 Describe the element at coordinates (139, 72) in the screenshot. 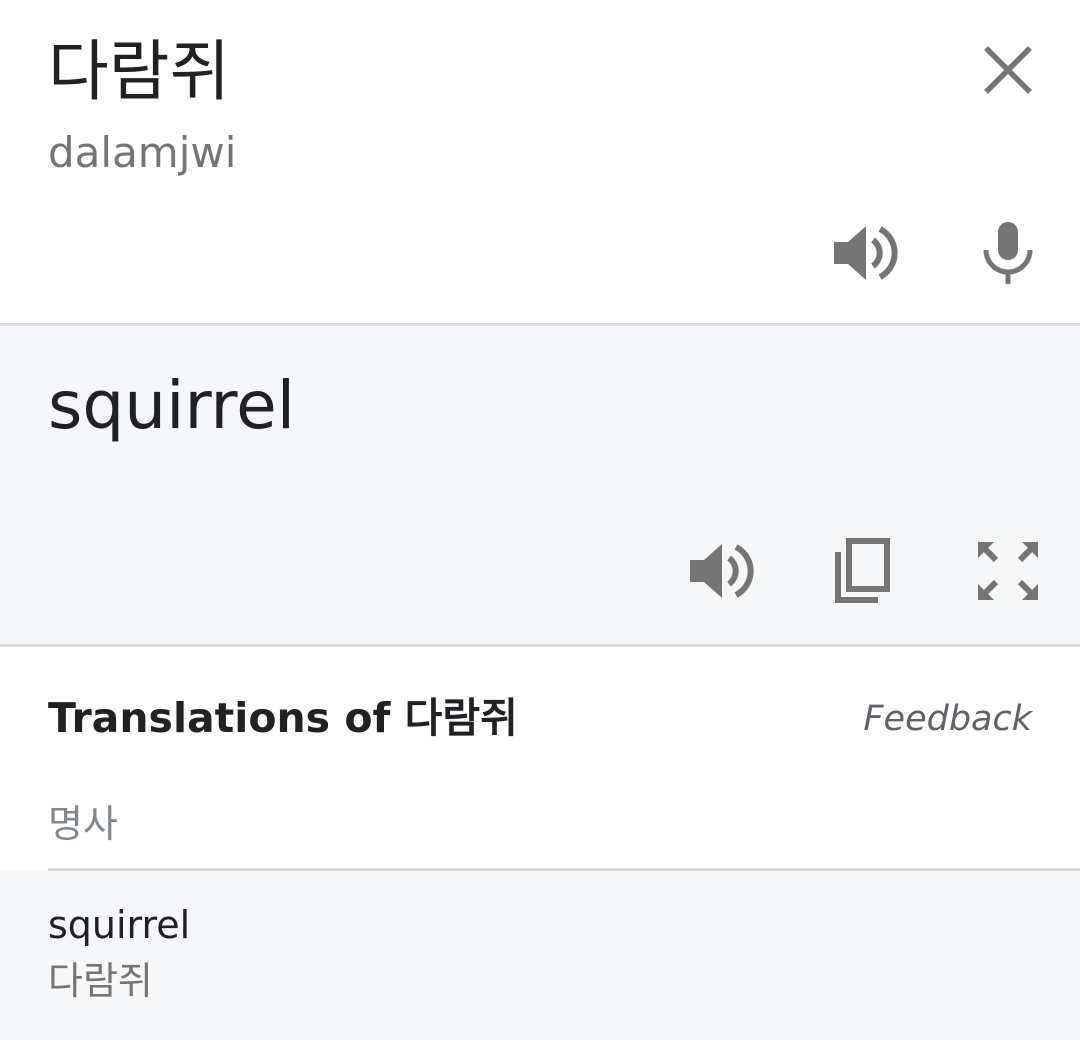

I see `source-text: 다람쥐` at that location.